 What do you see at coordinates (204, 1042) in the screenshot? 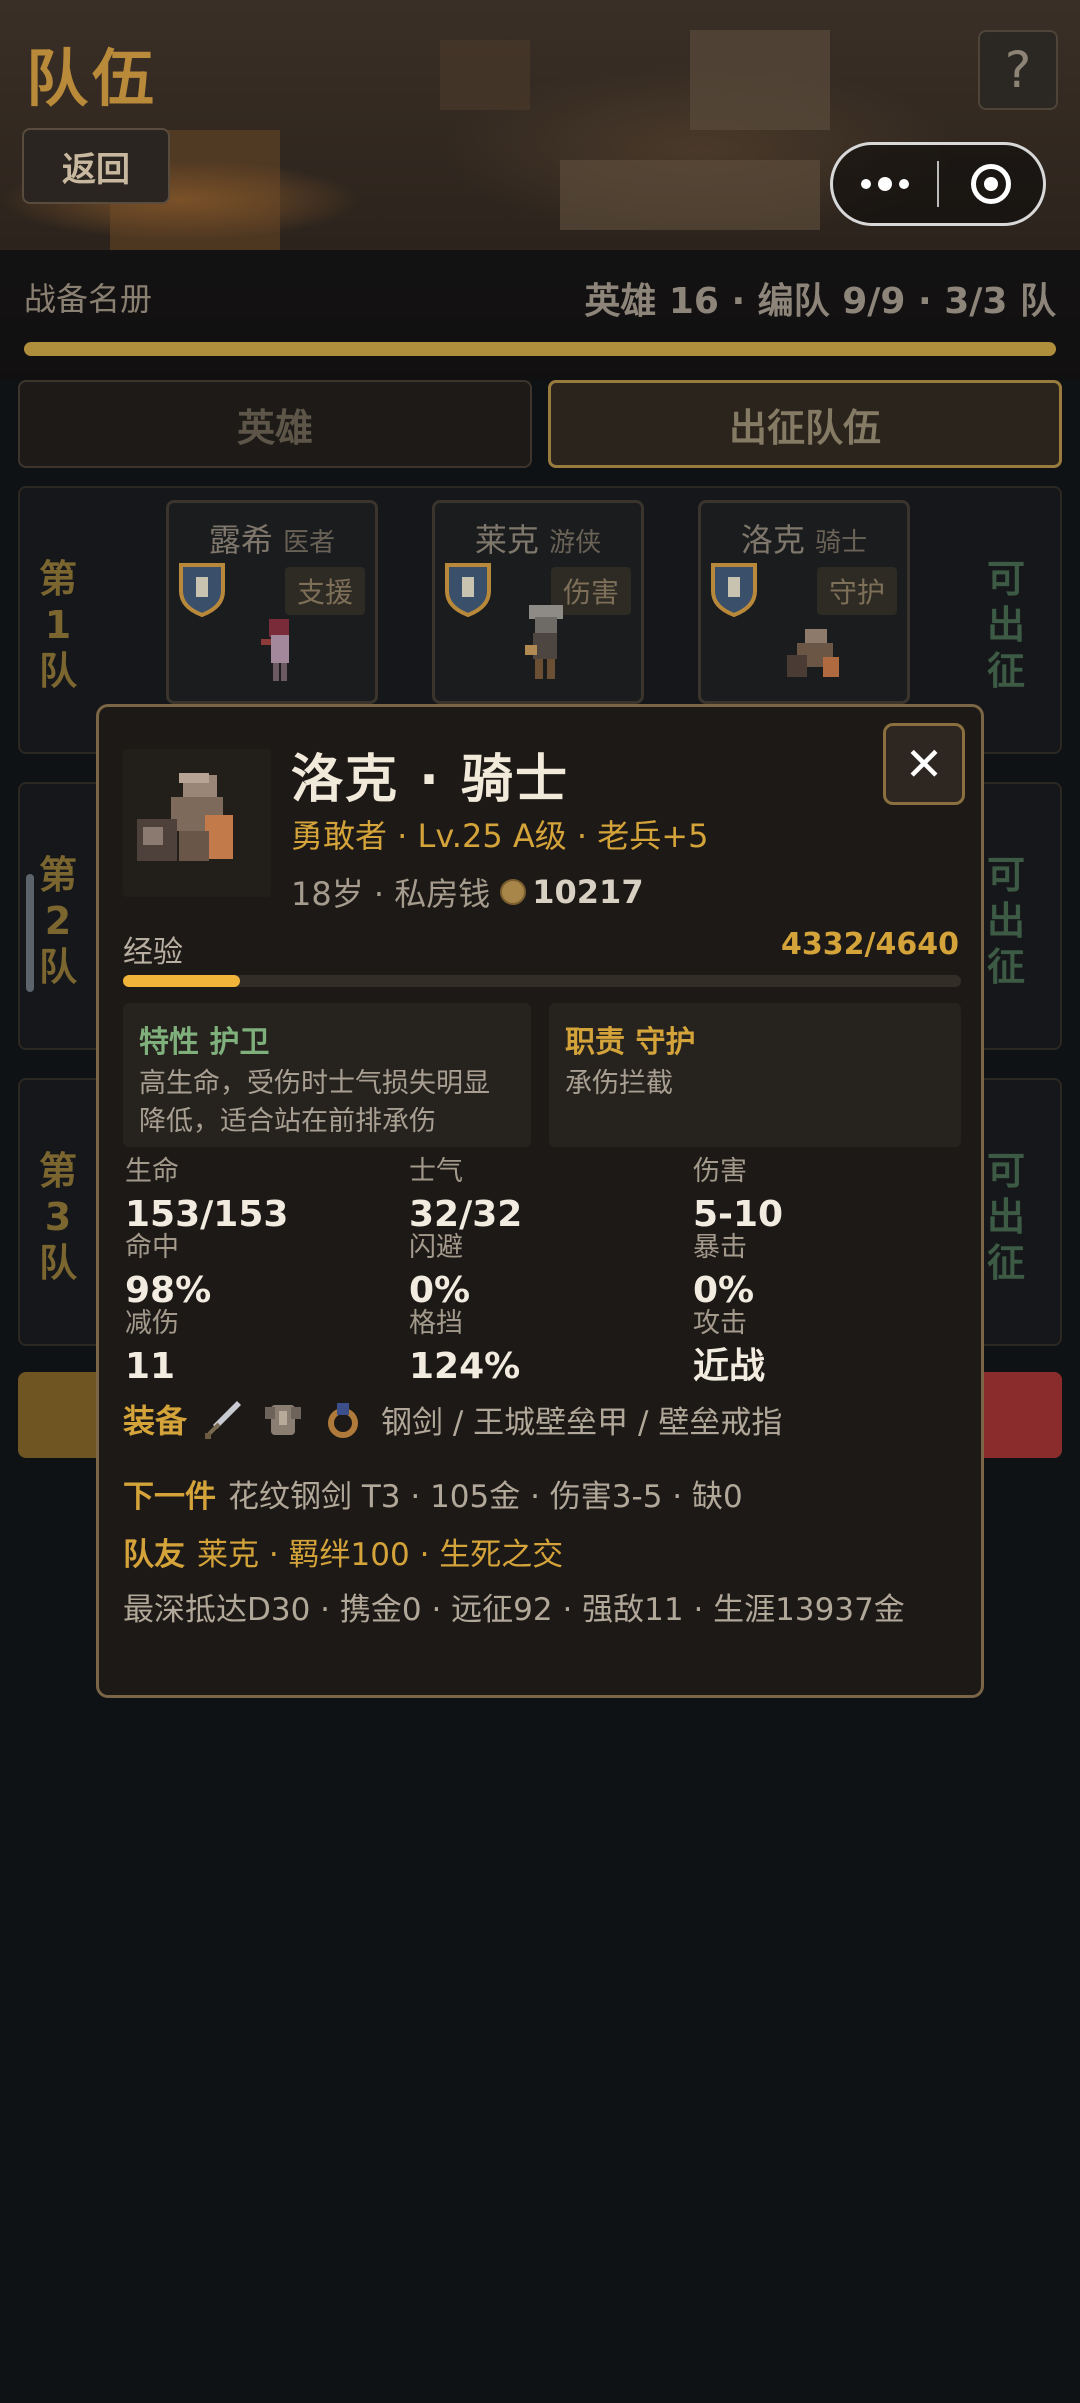
I see `trait-title: 特性 护卫` at bounding box center [204, 1042].